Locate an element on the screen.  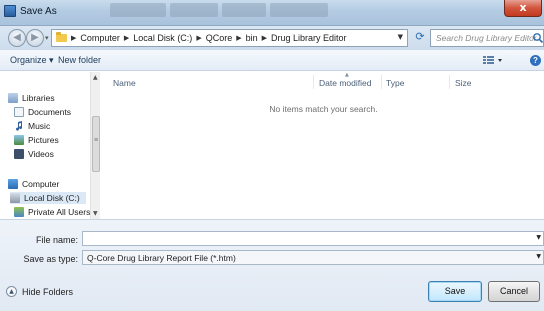
search-icon is located at coordinates (538, 38).